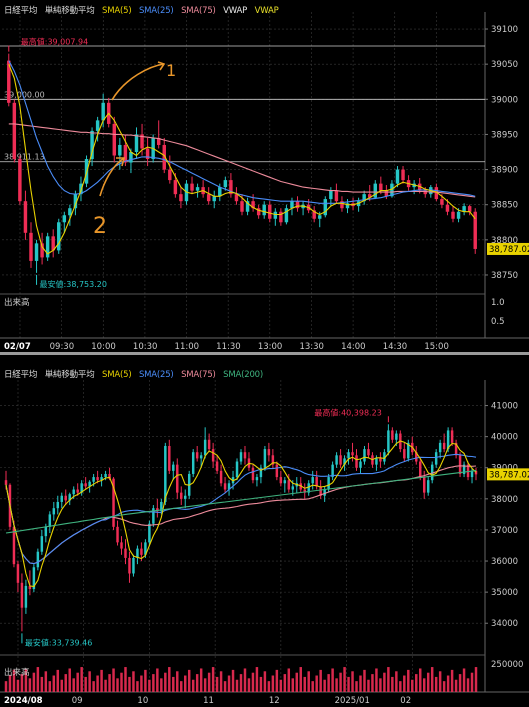 Image resolution: width=529 pixels, height=707 pixels. Describe the element at coordinates (504, 100) in the screenshot. I see `y-tick-label: 39000` at that location.